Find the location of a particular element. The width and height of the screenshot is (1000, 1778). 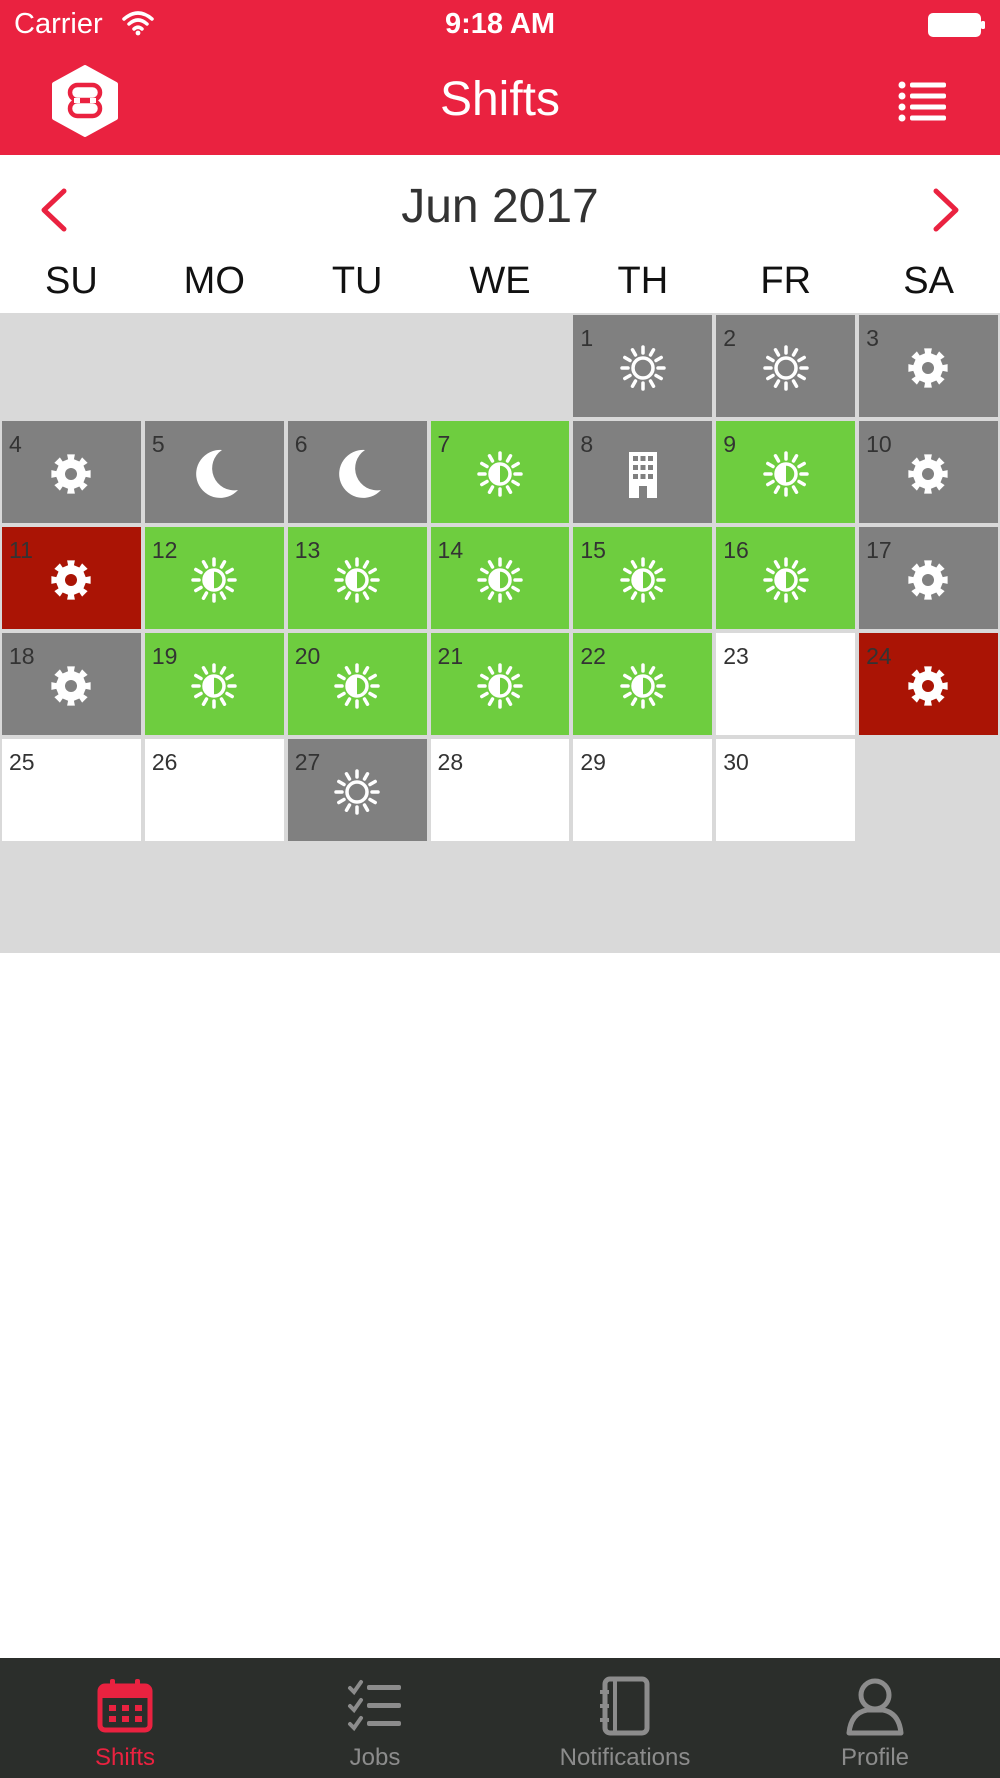

status-time: 9:18 AM is located at coordinates (500, 24).